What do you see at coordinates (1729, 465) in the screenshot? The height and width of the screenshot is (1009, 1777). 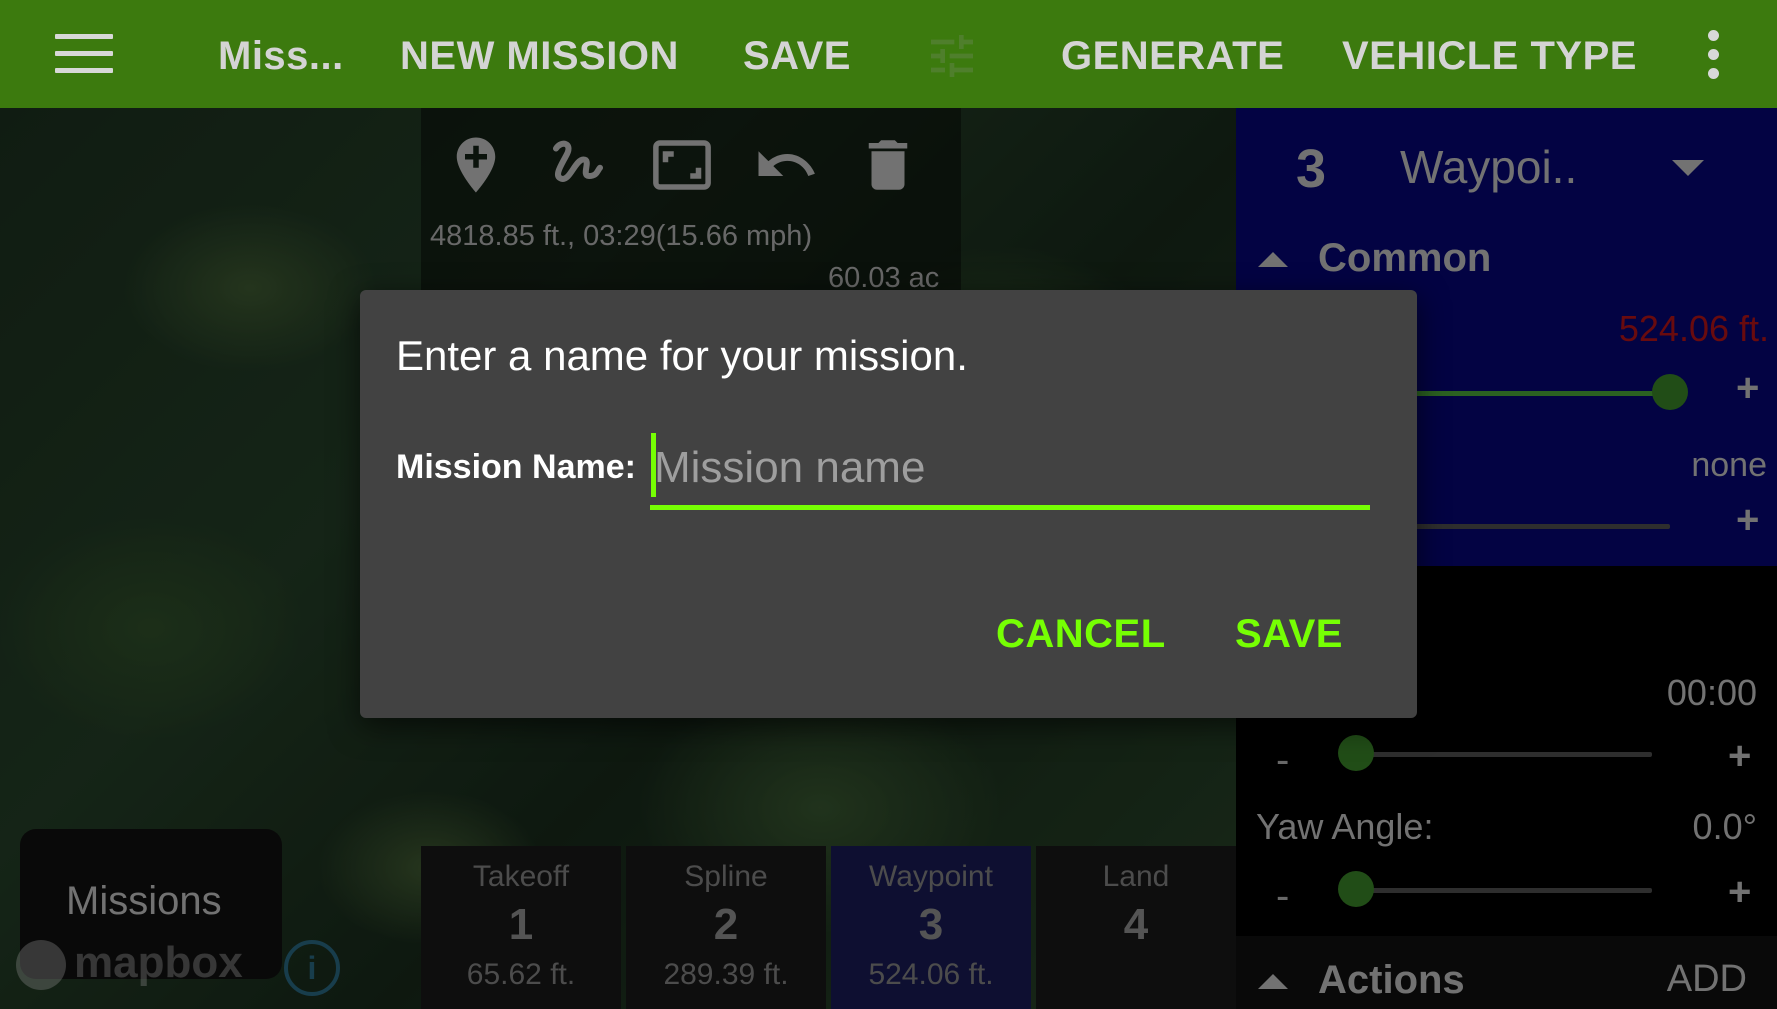 I see `secondary-value: none` at bounding box center [1729, 465].